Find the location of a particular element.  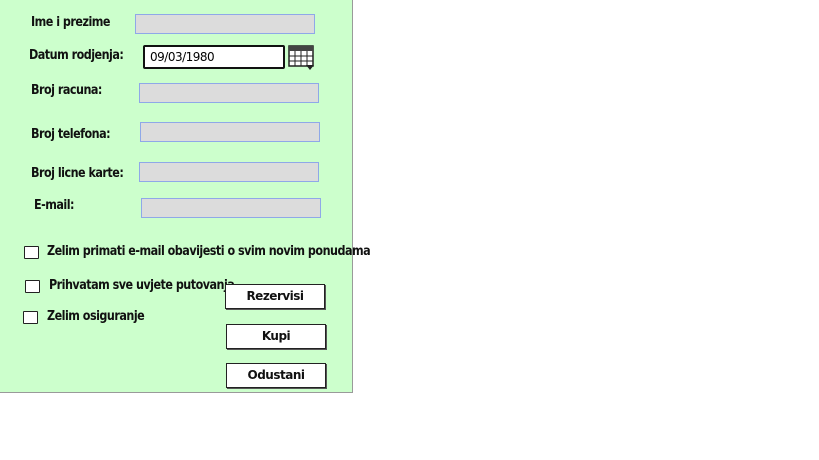

name-label: Ime i prezime is located at coordinates (70, 22).